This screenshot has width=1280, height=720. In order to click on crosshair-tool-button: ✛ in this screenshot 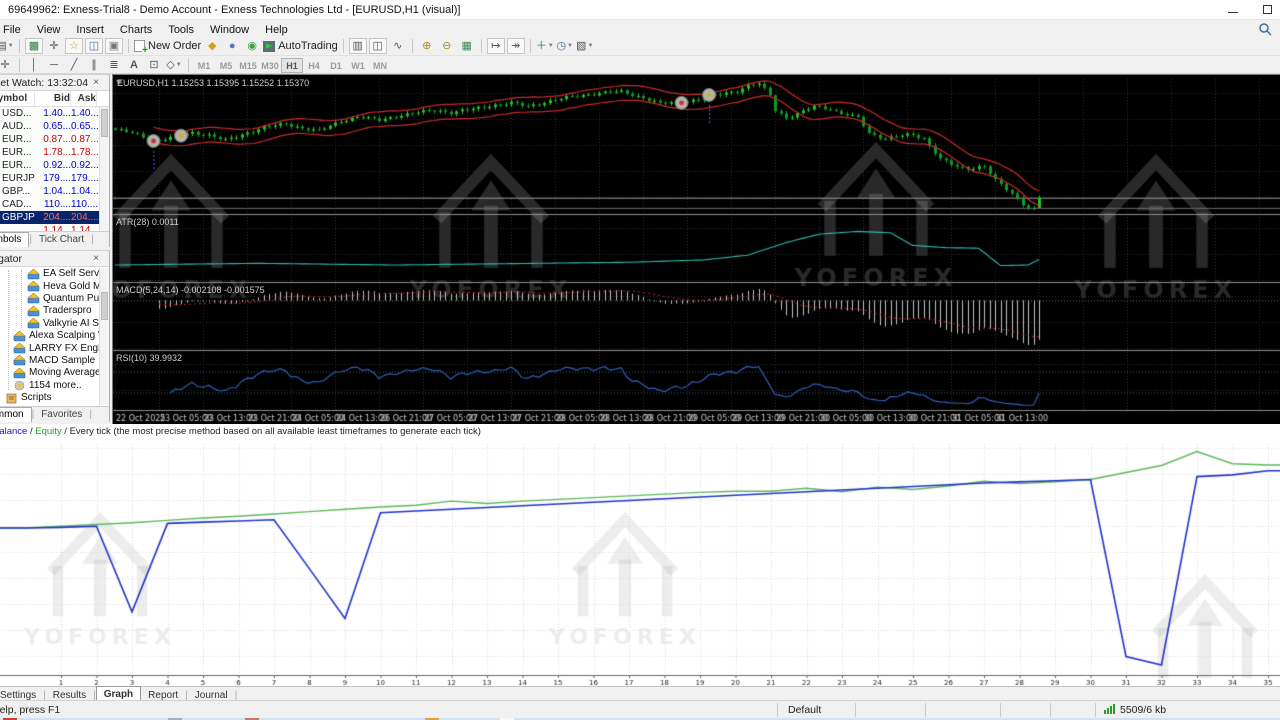, I will do `click(7, 65)`.